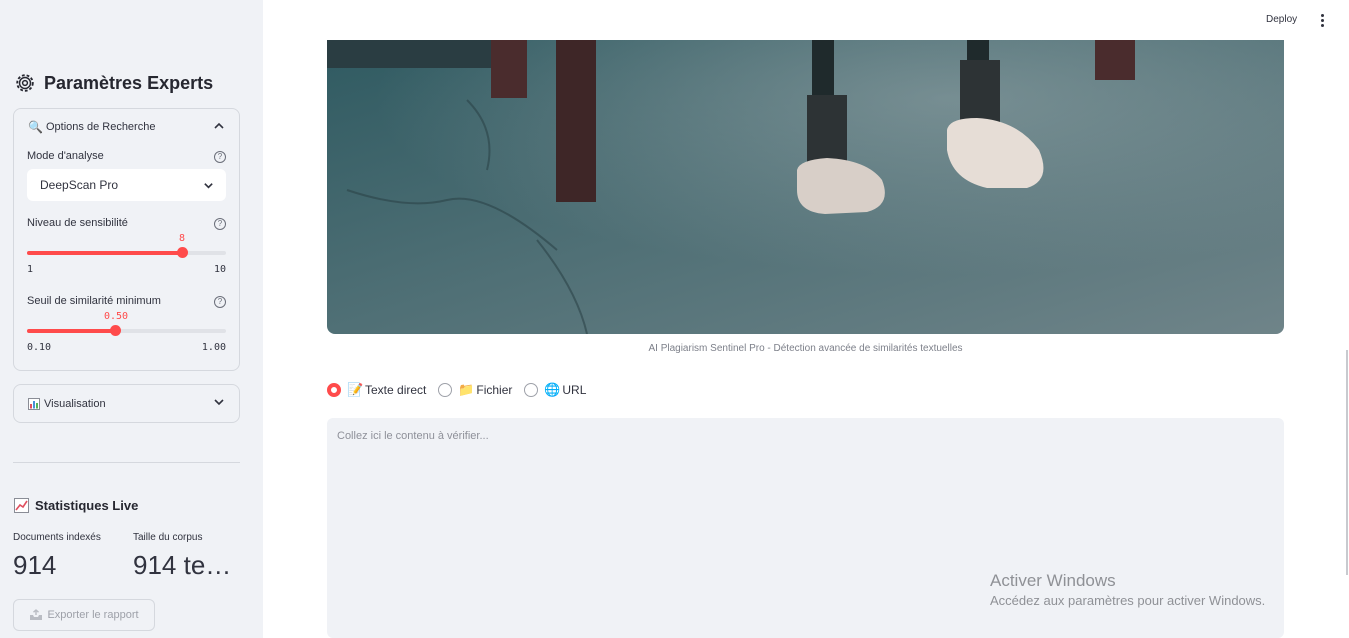 This screenshot has height=638, width=1349. I want to click on memo-icon: 📝, so click(355, 389).